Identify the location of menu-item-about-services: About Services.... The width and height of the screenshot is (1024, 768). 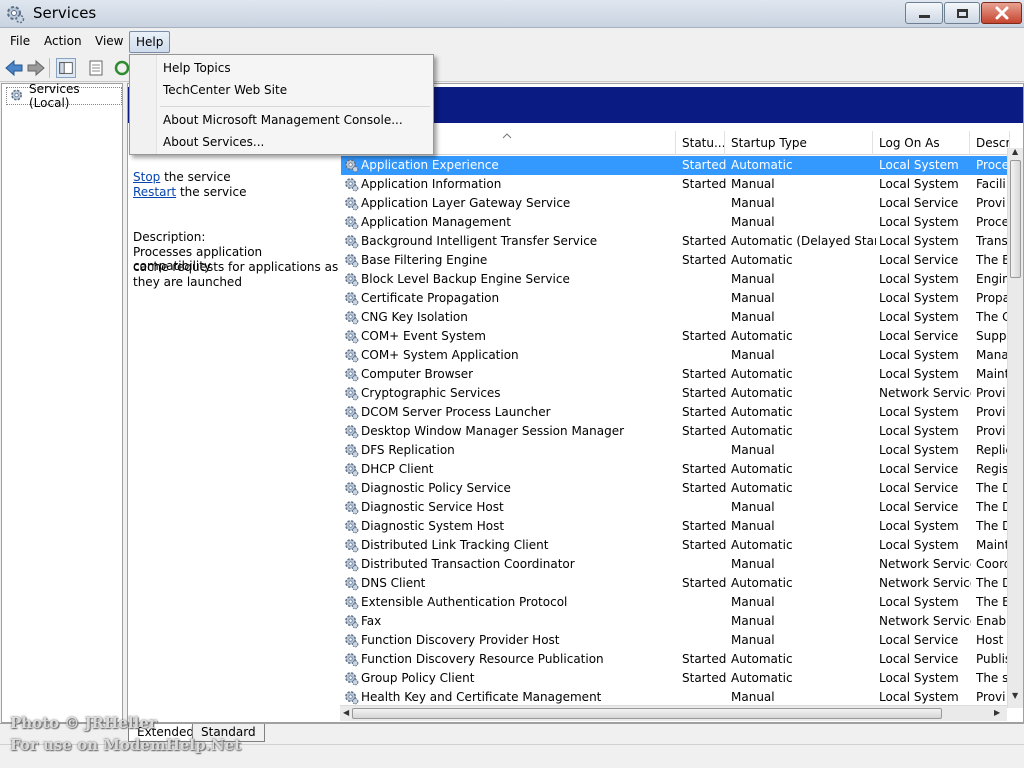
(295, 142).